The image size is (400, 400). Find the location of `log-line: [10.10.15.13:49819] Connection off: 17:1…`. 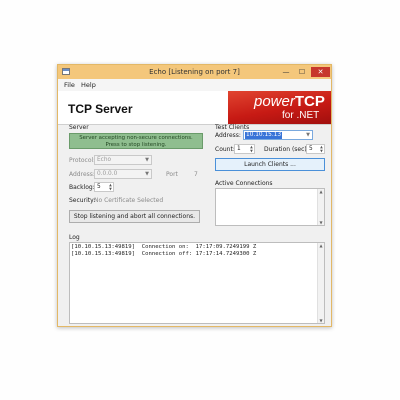

log-line: [10.10.15.13:49819] Connection off: 17:1… is located at coordinates (164, 254).